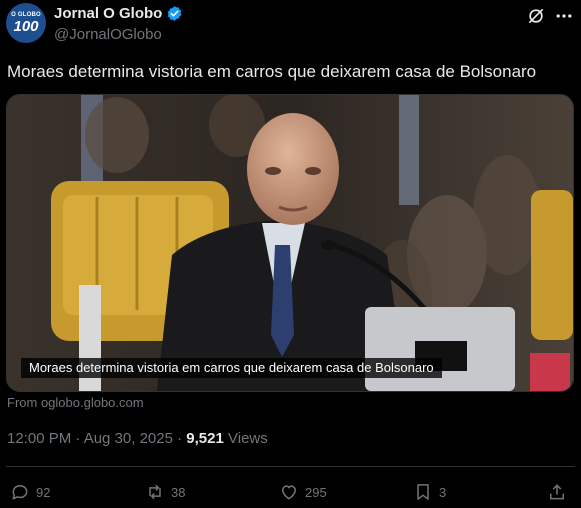 This screenshot has height=508, width=581. What do you see at coordinates (43, 492) in the screenshot?
I see `reply-count: 92` at bounding box center [43, 492].